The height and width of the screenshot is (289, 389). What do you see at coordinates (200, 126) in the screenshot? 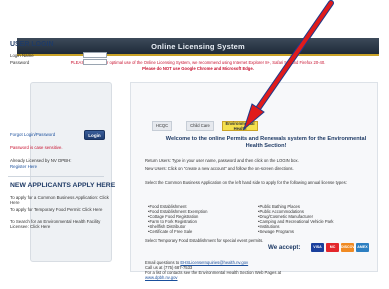
I see `tab-child-care: Child Care` at bounding box center [200, 126].